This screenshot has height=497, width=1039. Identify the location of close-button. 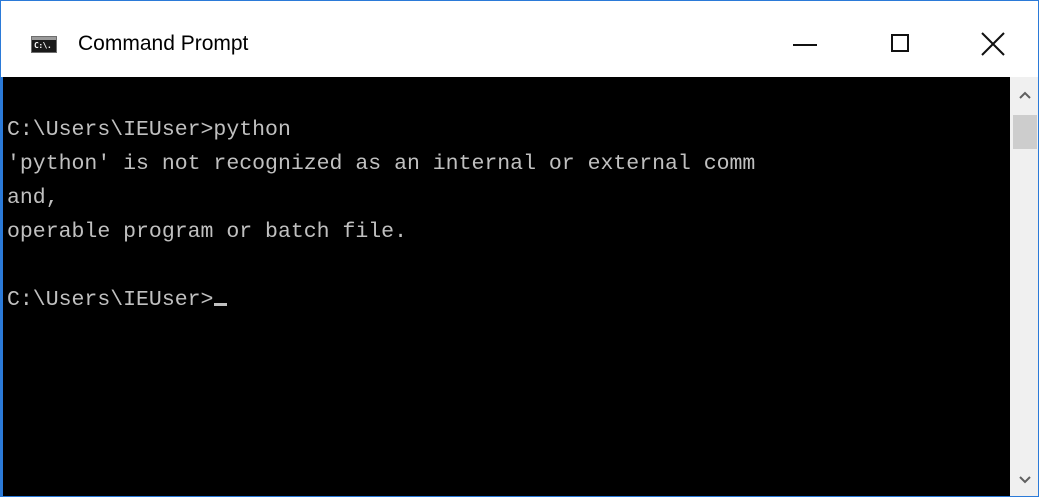
(993, 44).